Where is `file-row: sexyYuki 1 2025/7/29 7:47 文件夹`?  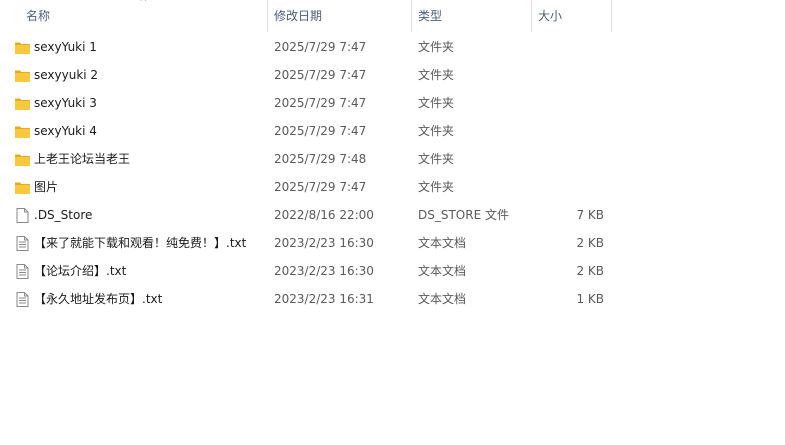
file-row: sexyYuki 1 2025/7/29 7:47 文件夹 is located at coordinates (392, 47).